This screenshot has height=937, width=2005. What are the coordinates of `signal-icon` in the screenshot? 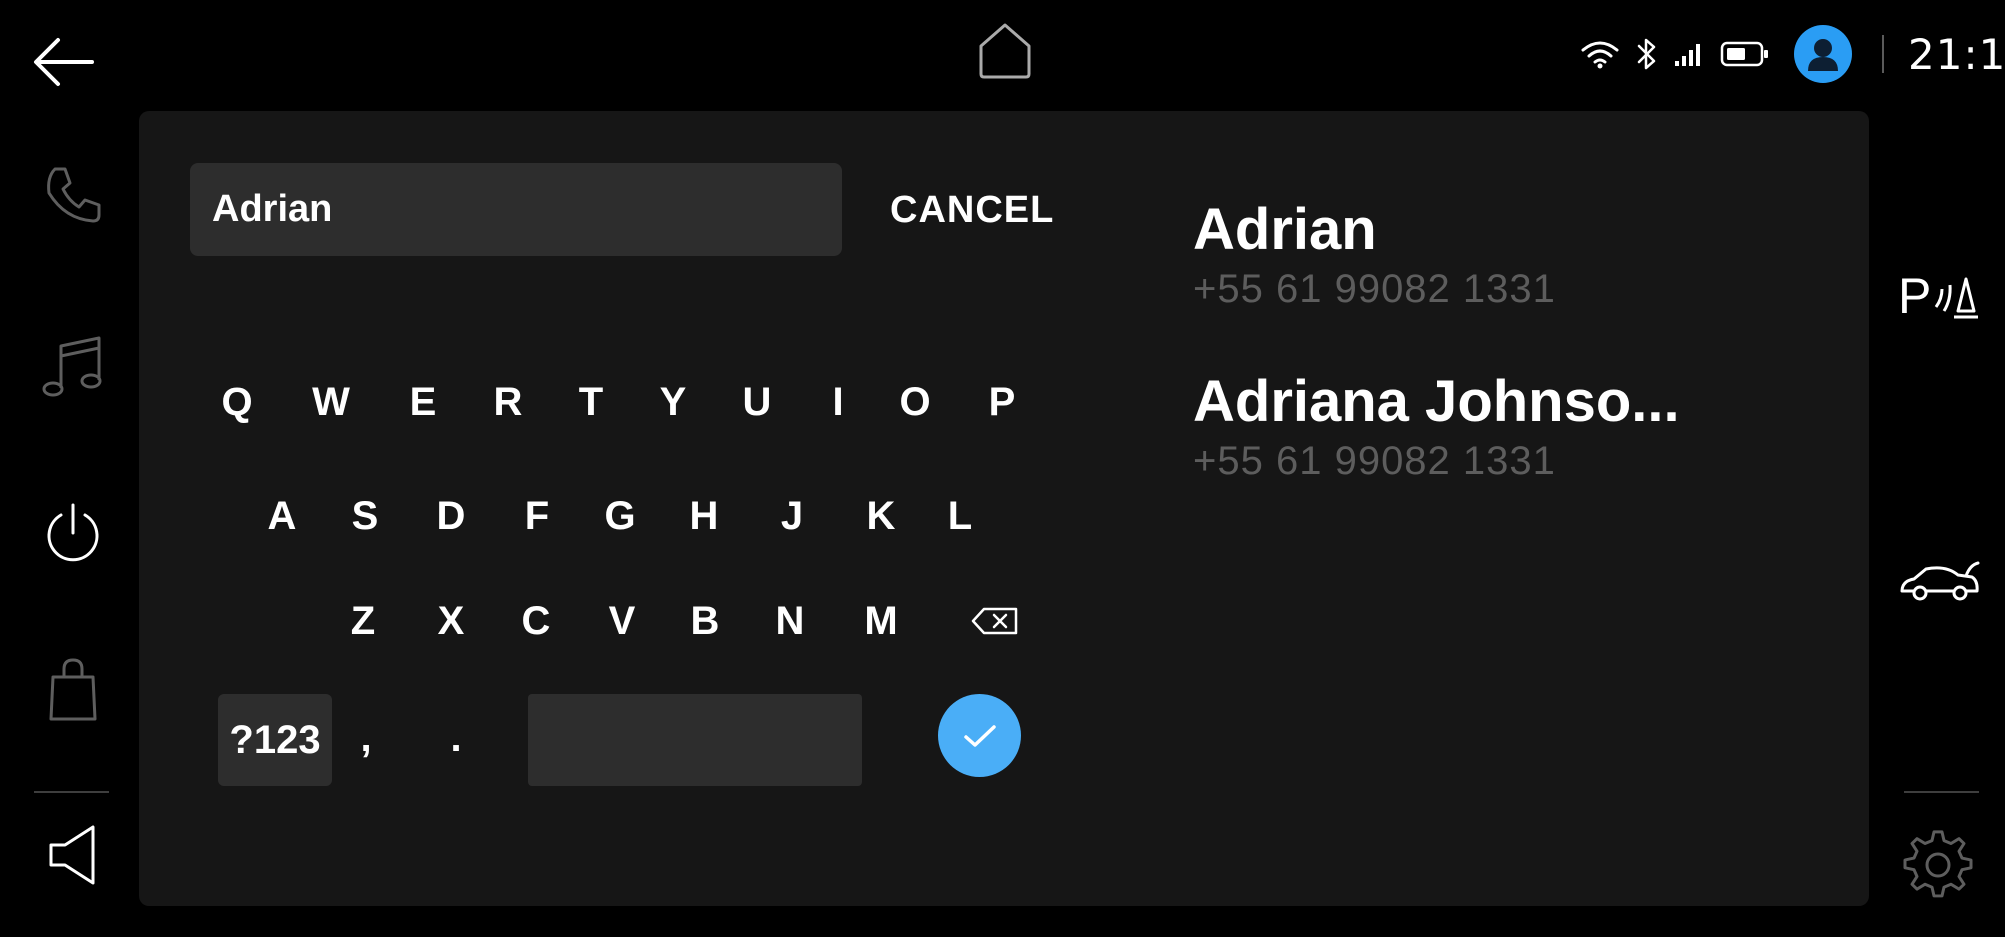 It's located at (1687, 55).